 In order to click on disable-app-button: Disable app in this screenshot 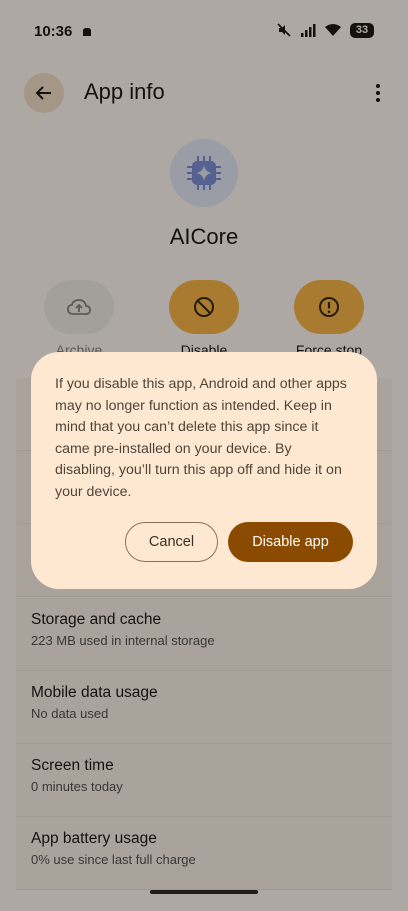, I will do `click(290, 542)`.